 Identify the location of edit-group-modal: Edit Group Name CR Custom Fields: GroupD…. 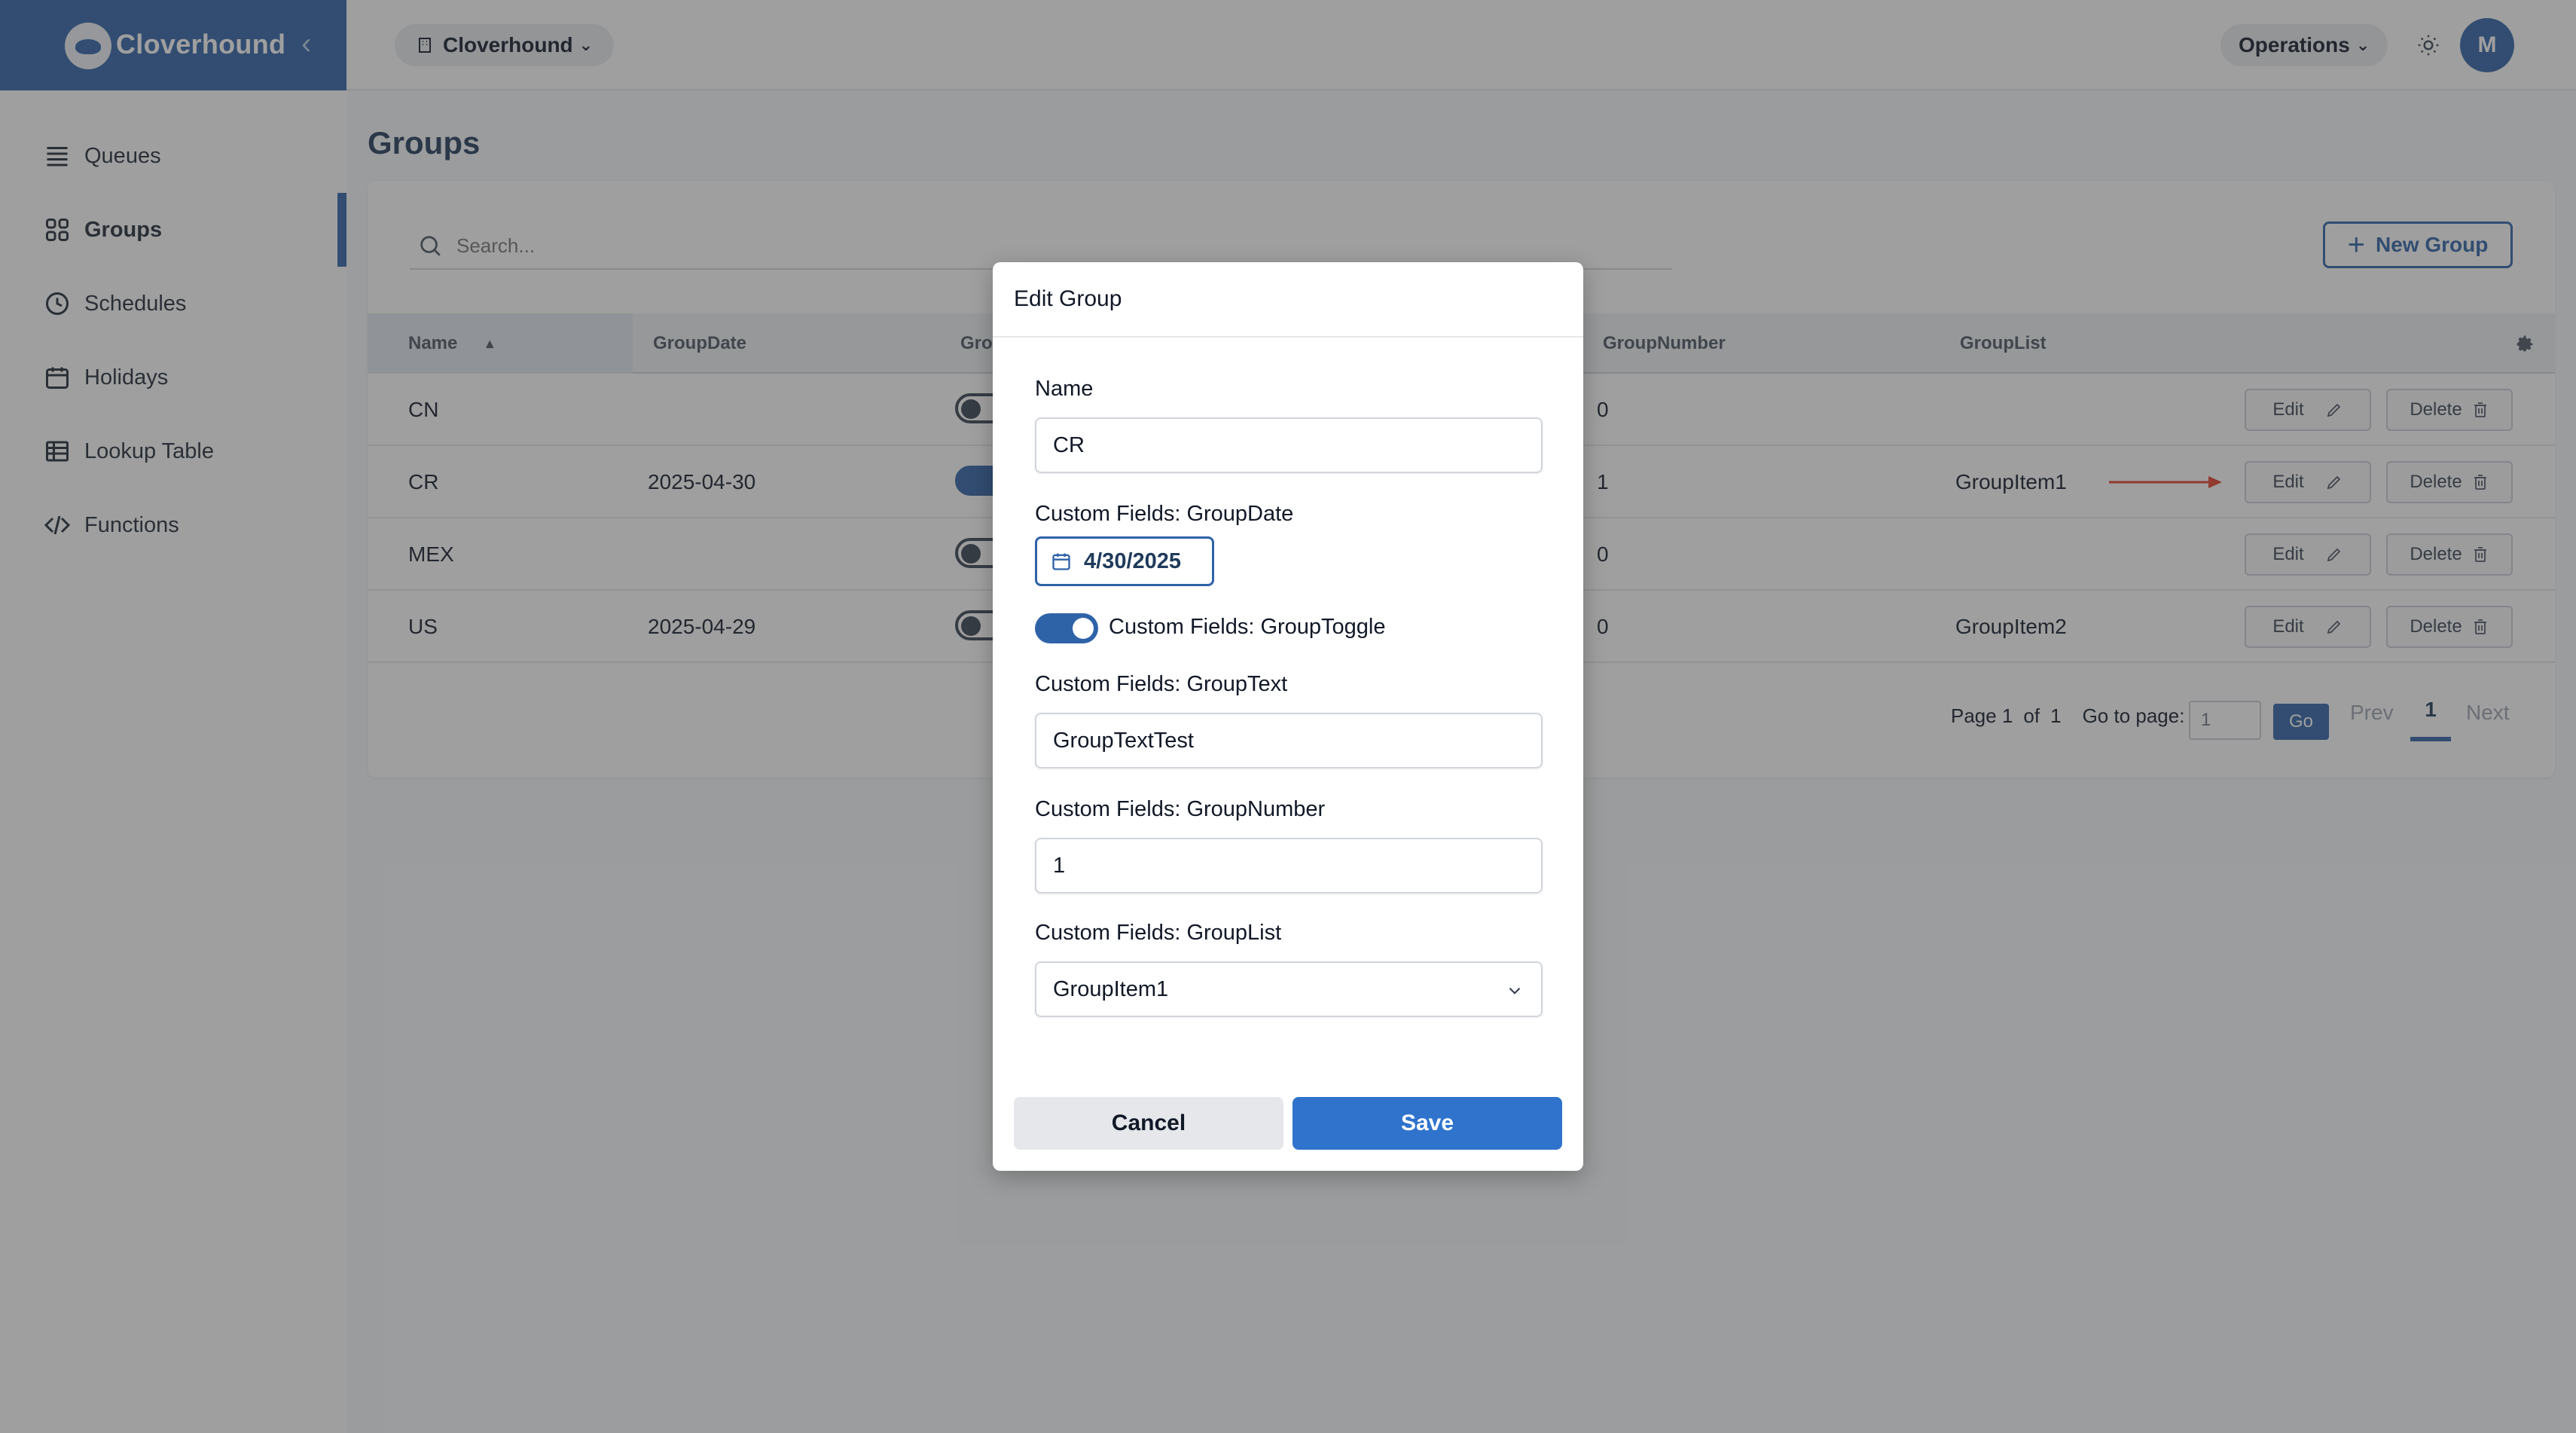
(1288, 716).